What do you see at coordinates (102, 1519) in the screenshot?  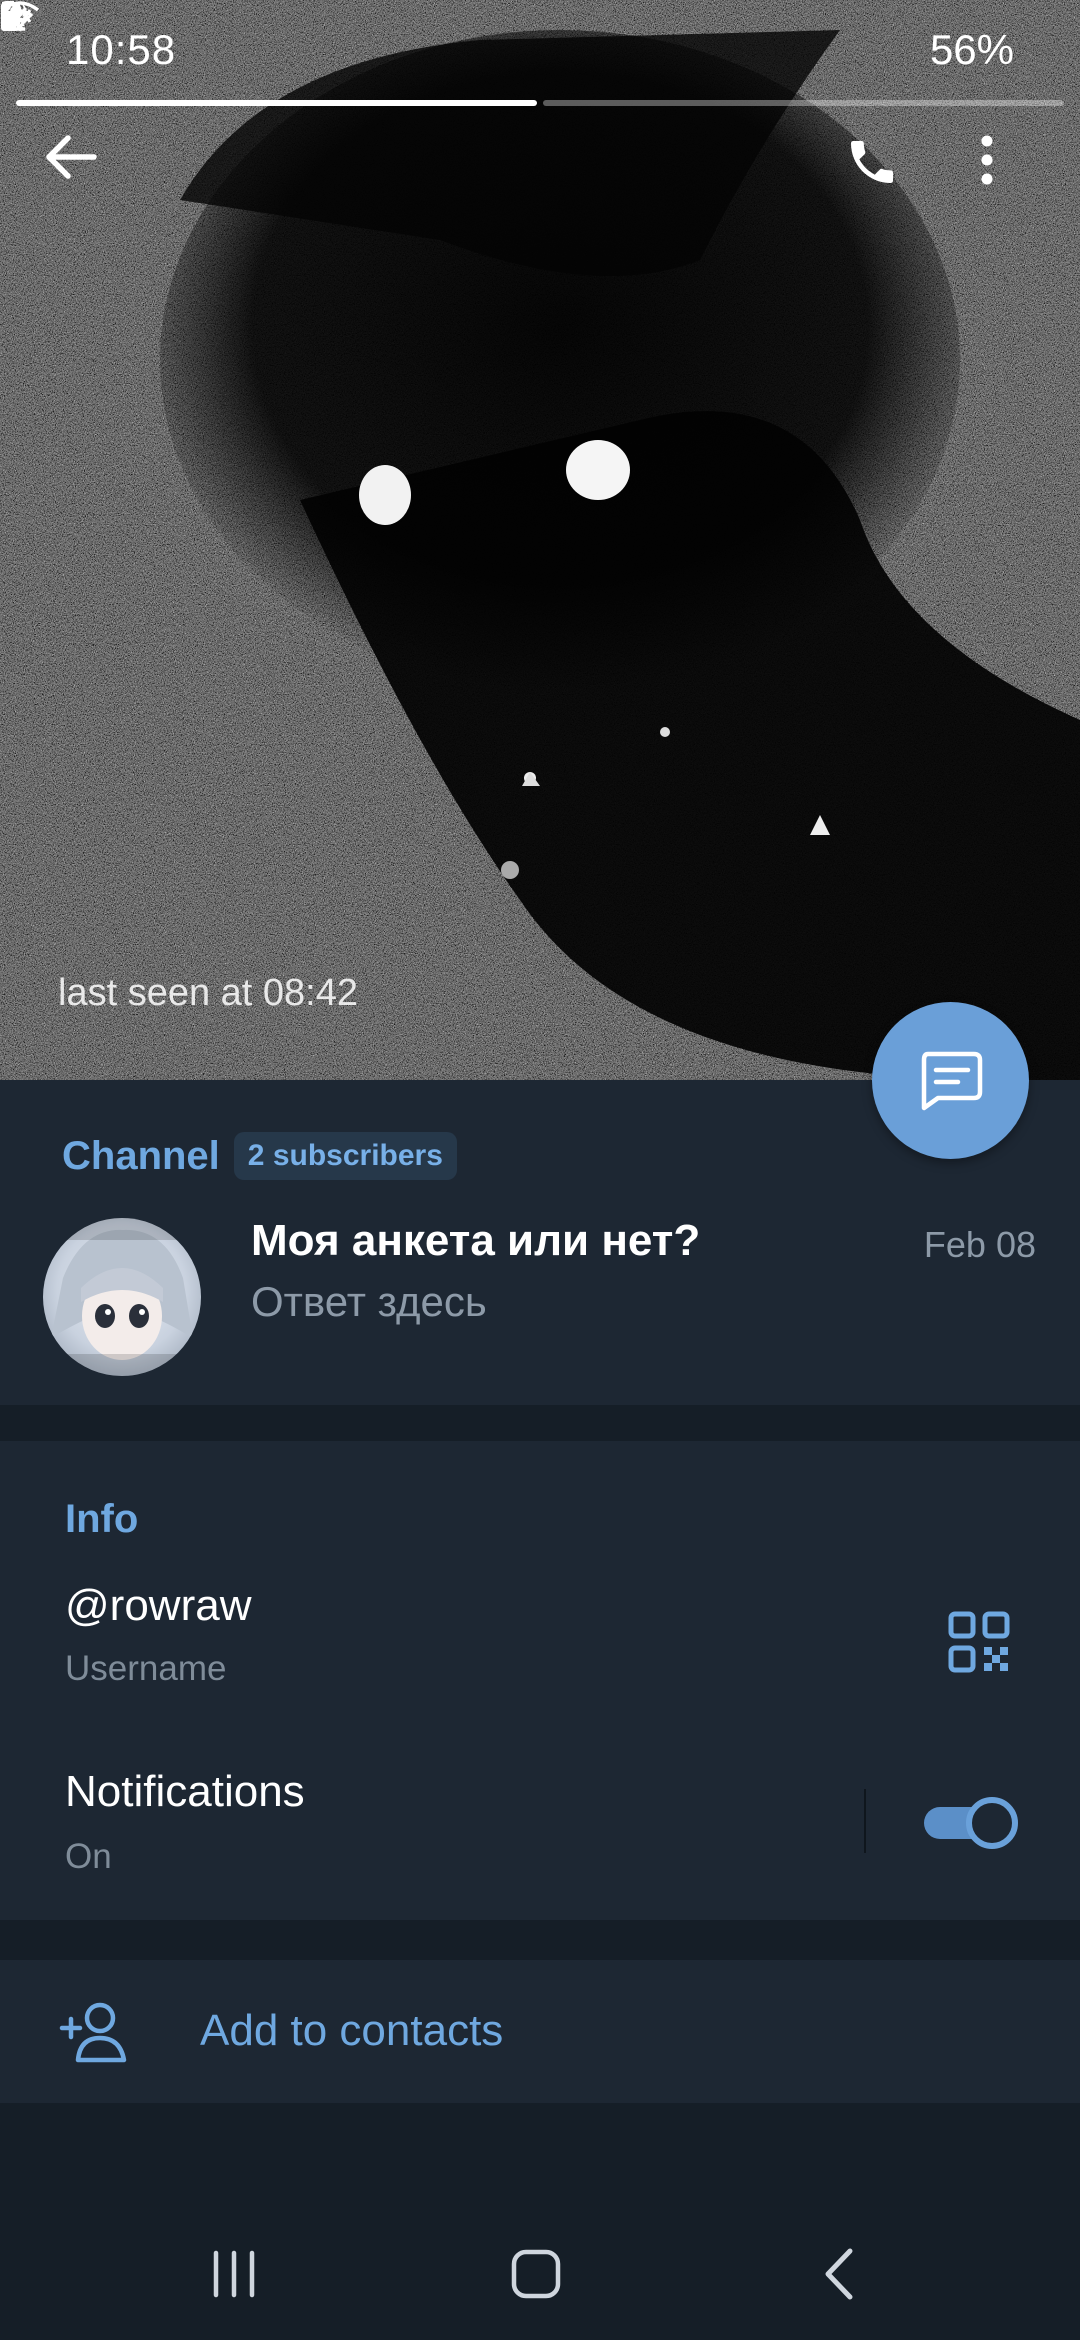 I see `info-title: Info` at bounding box center [102, 1519].